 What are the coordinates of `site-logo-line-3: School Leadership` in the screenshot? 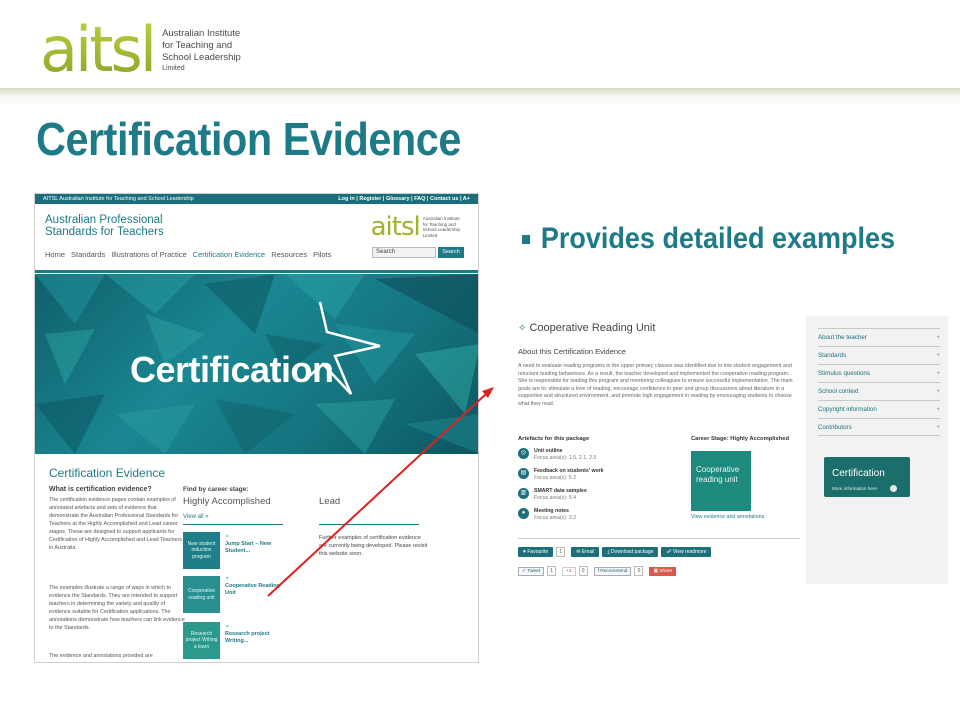 It's located at (441, 229).